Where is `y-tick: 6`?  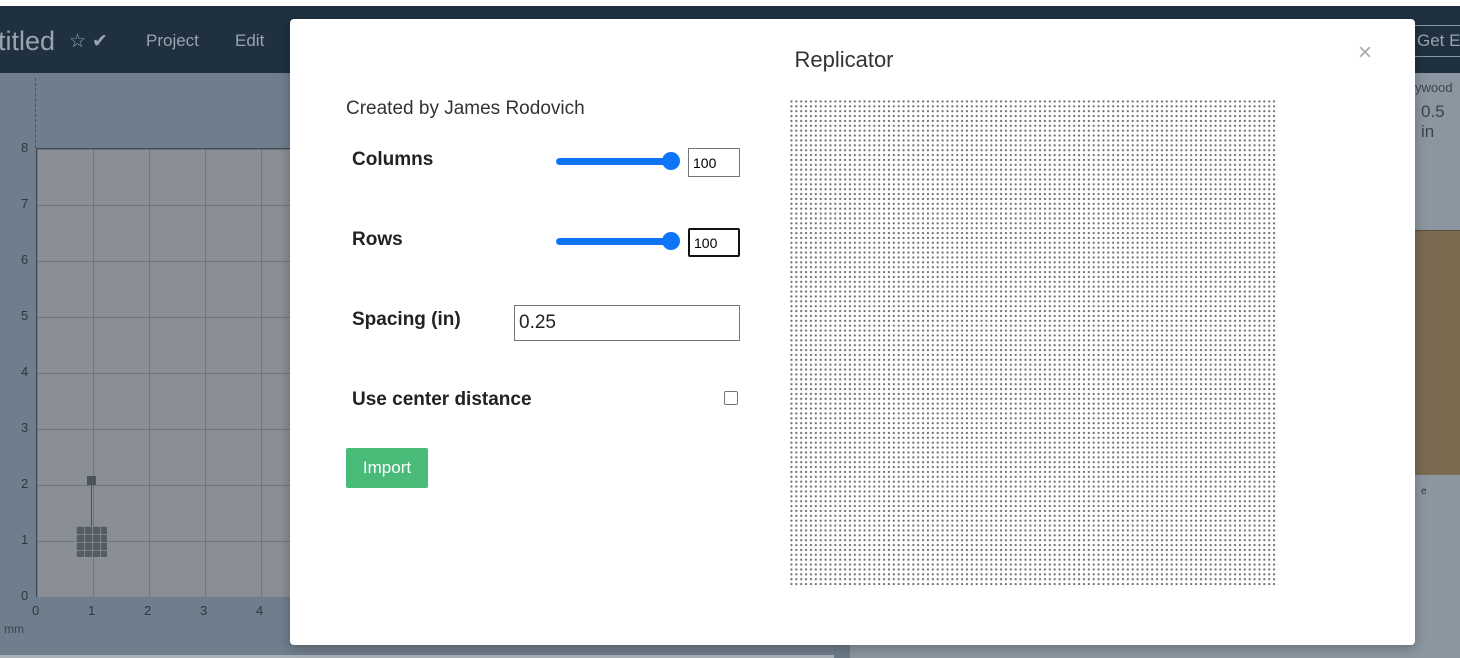
y-tick: 6 is located at coordinates (25, 259).